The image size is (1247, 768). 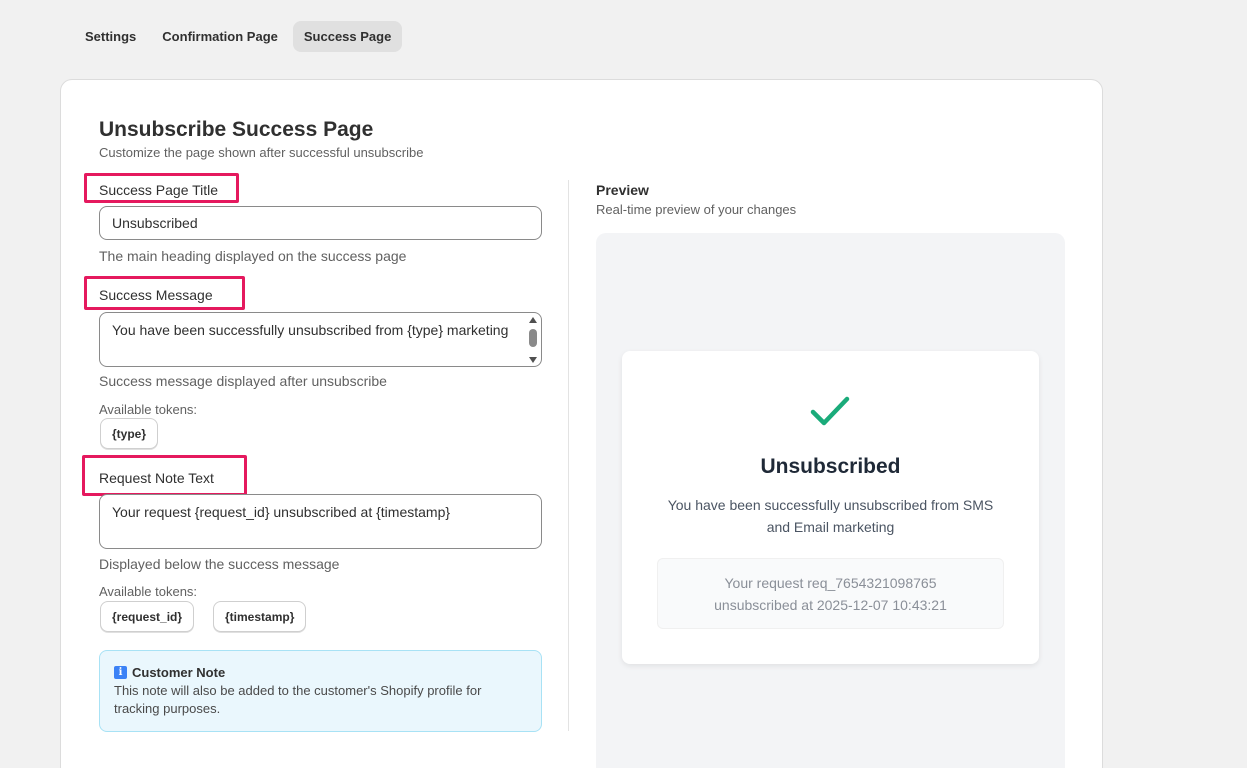 What do you see at coordinates (129, 433) in the screenshot?
I see `token-type: {type}` at bounding box center [129, 433].